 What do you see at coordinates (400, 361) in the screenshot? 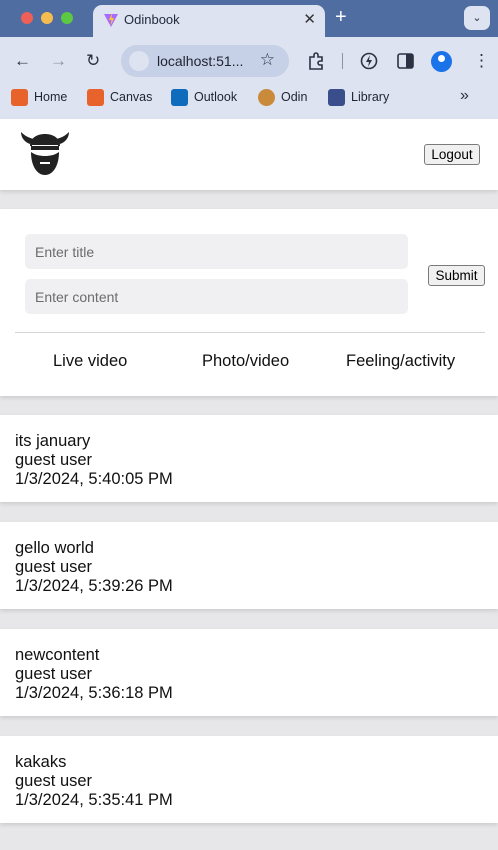
I see `feeling-activity-action: Feeling/activity` at bounding box center [400, 361].